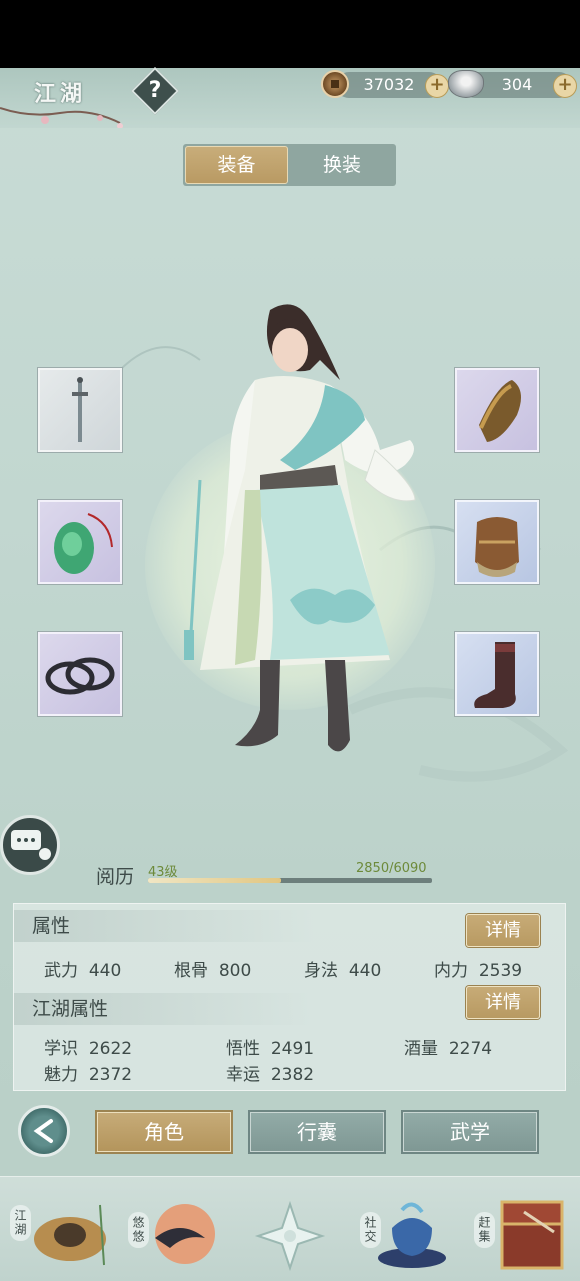 The width and height of the screenshot is (580, 1281). Describe the element at coordinates (503, 930) in the screenshot. I see `attributes-detail-button: 详情` at that location.